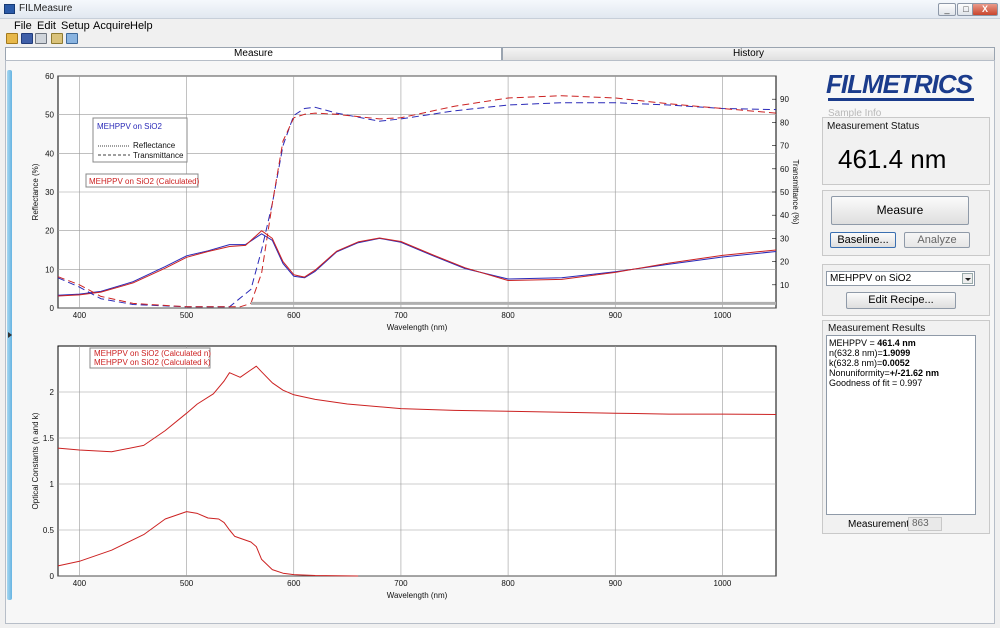  Describe the element at coordinates (877, 328) in the screenshot. I see `measurement-results-label: Measurement Results` at that location.